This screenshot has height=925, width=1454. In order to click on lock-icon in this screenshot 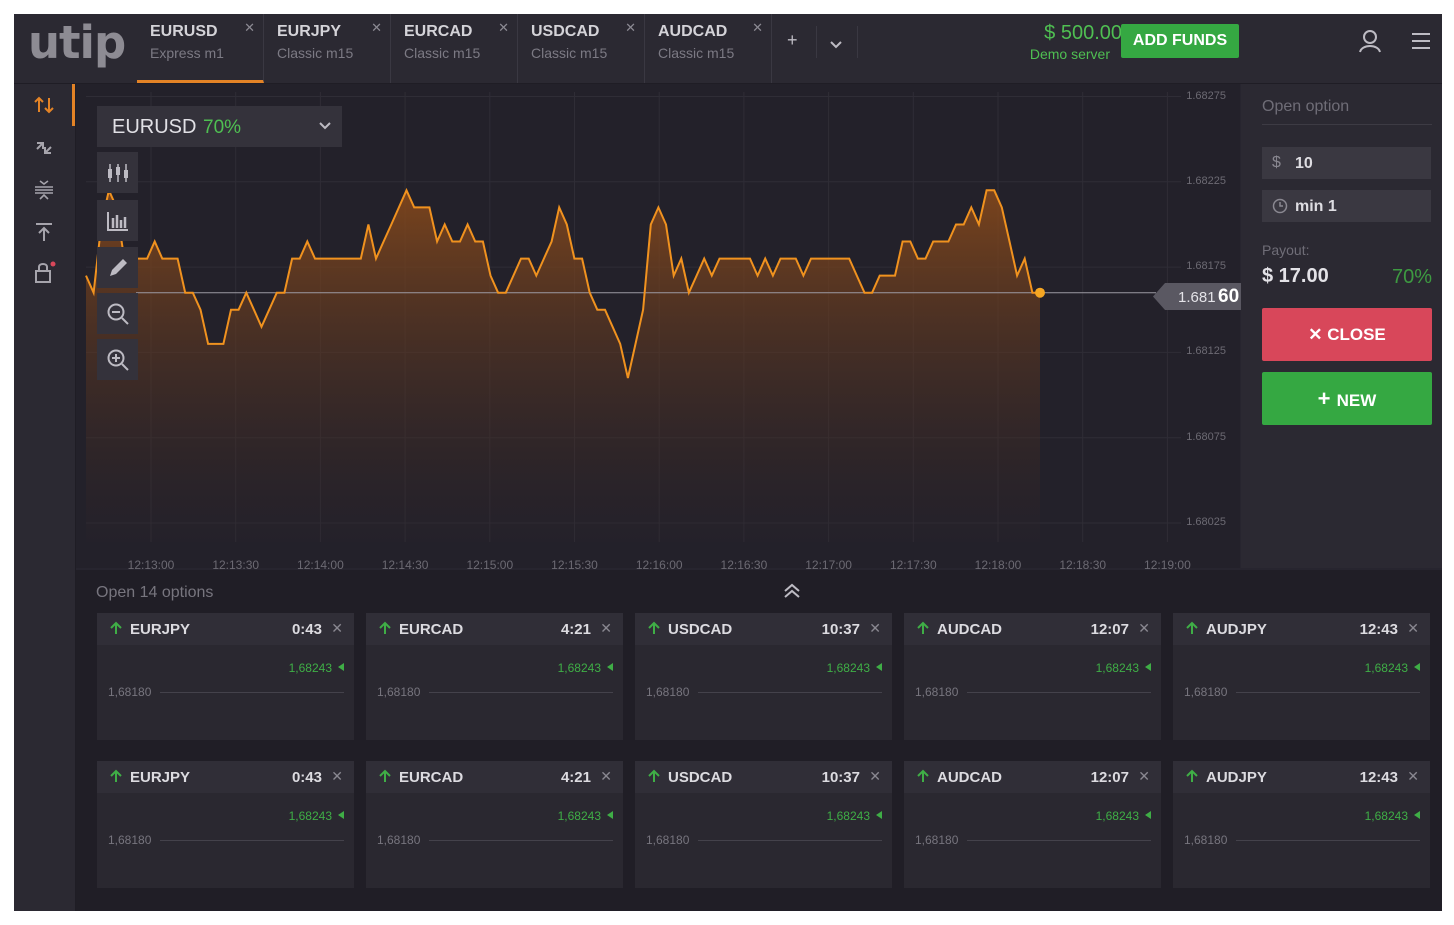, I will do `click(44, 272)`.